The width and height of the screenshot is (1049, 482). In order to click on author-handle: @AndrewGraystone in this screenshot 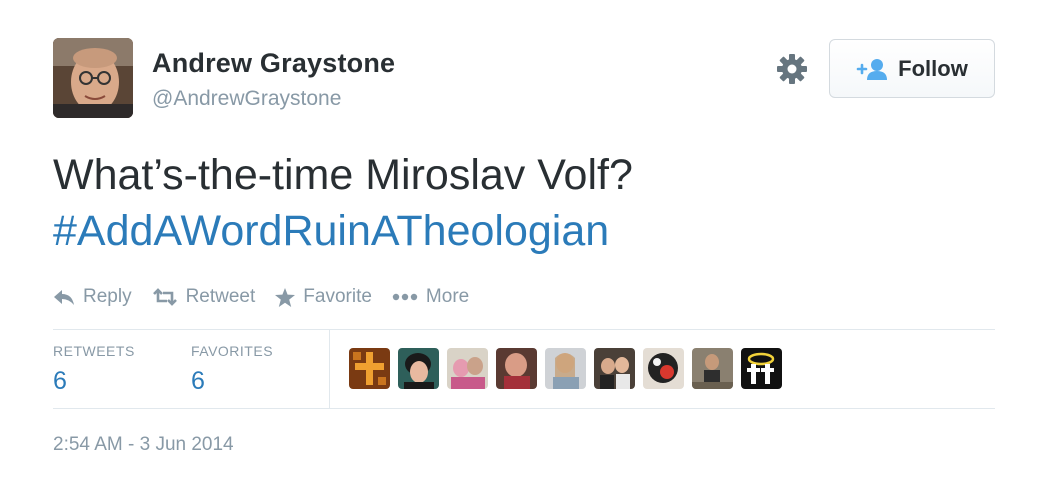, I will do `click(246, 99)`.